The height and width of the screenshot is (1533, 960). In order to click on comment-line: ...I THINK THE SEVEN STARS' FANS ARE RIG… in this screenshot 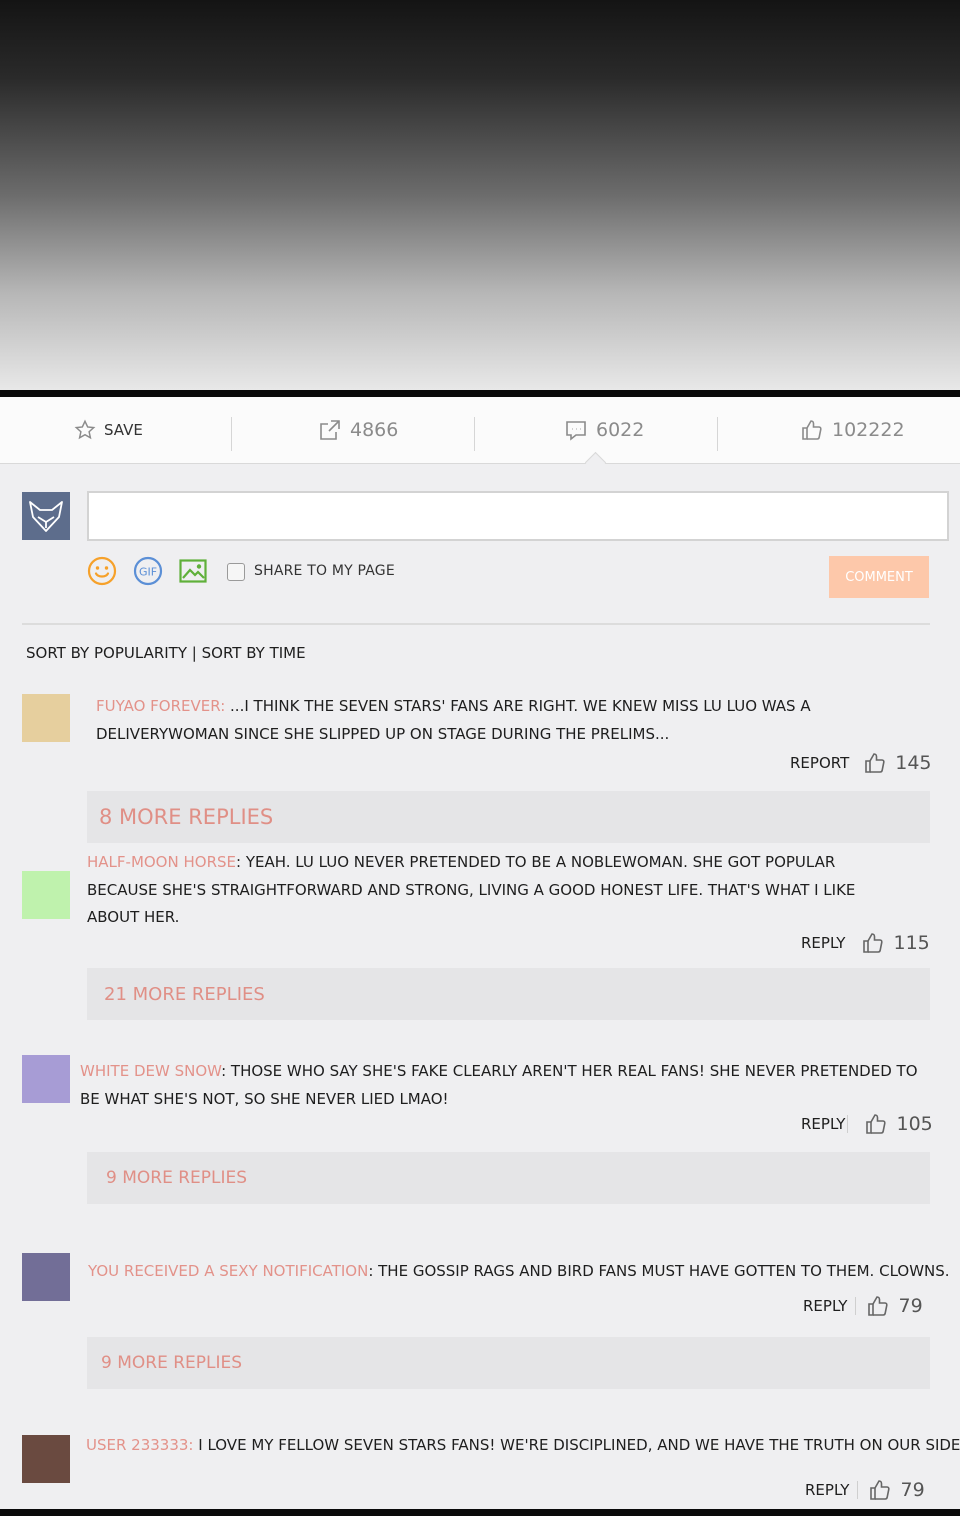, I will do `click(518, 706)`.